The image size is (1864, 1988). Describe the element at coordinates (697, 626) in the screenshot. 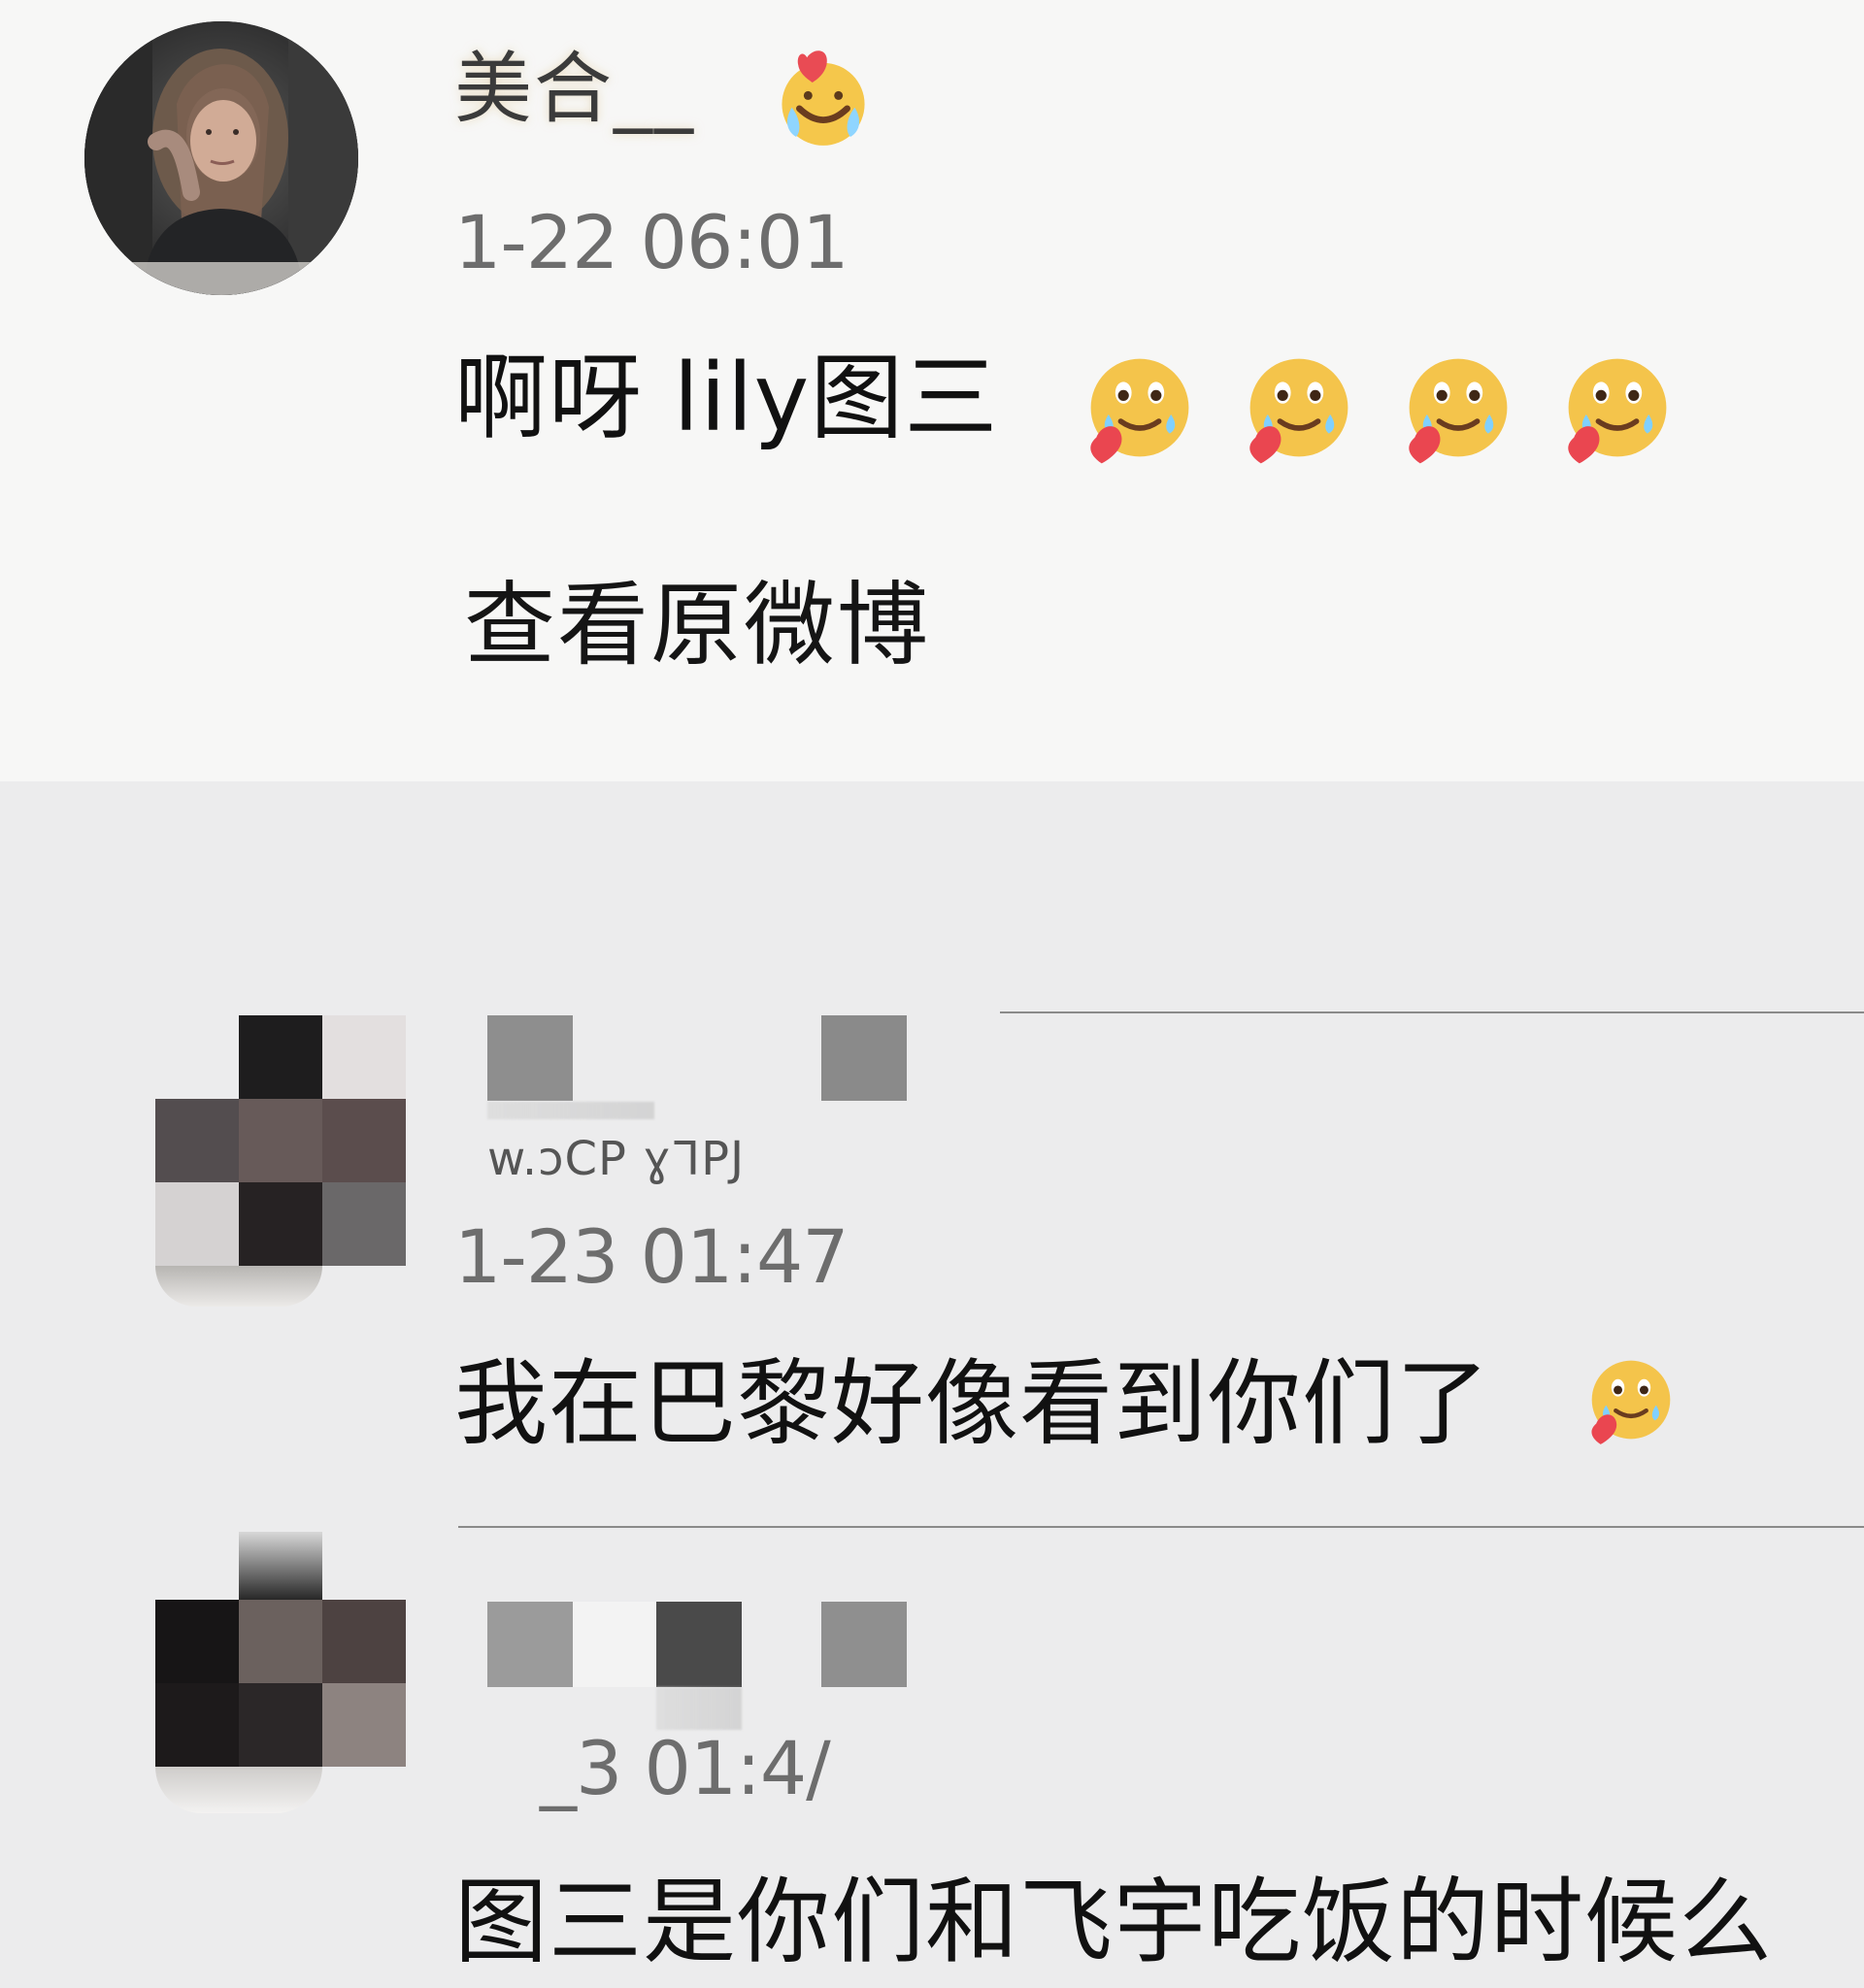

I see `view-original-weibo-link: 查看原微博` at that location.